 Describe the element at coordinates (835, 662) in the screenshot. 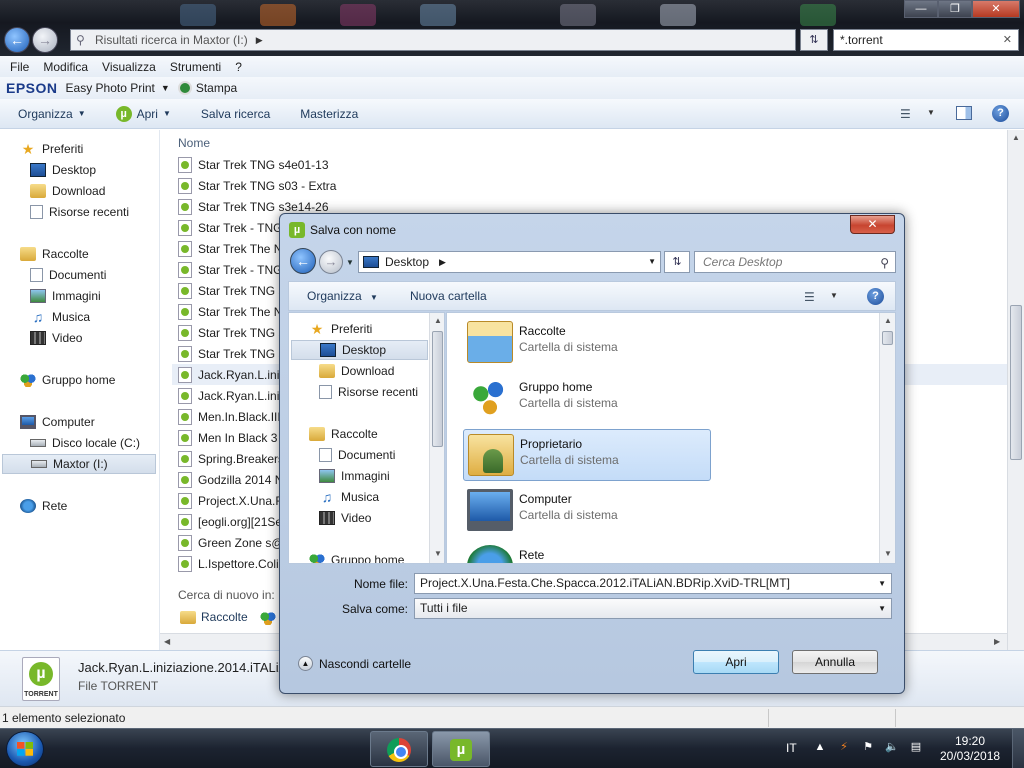

I see `cancel-button: Annulla` at that location.